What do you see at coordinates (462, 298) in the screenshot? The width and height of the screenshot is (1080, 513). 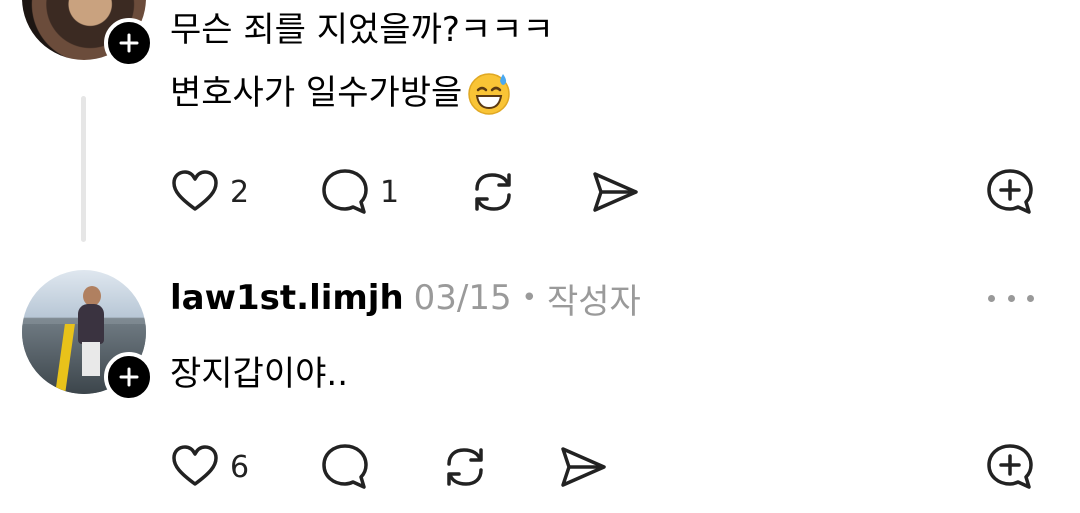 I see `post-date: 03/15` at bounding box center [462, 298].